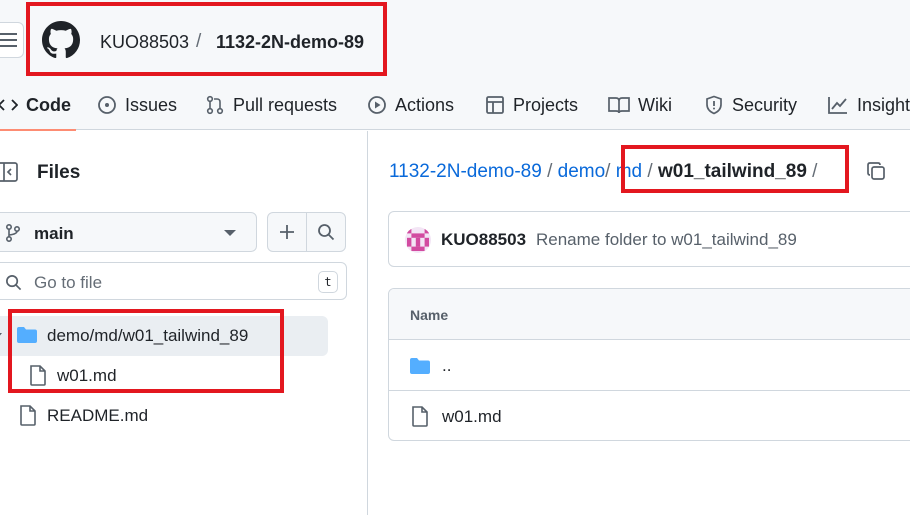  I want to click on go-to-file-placeholder: Go to file, so click(68, 282).